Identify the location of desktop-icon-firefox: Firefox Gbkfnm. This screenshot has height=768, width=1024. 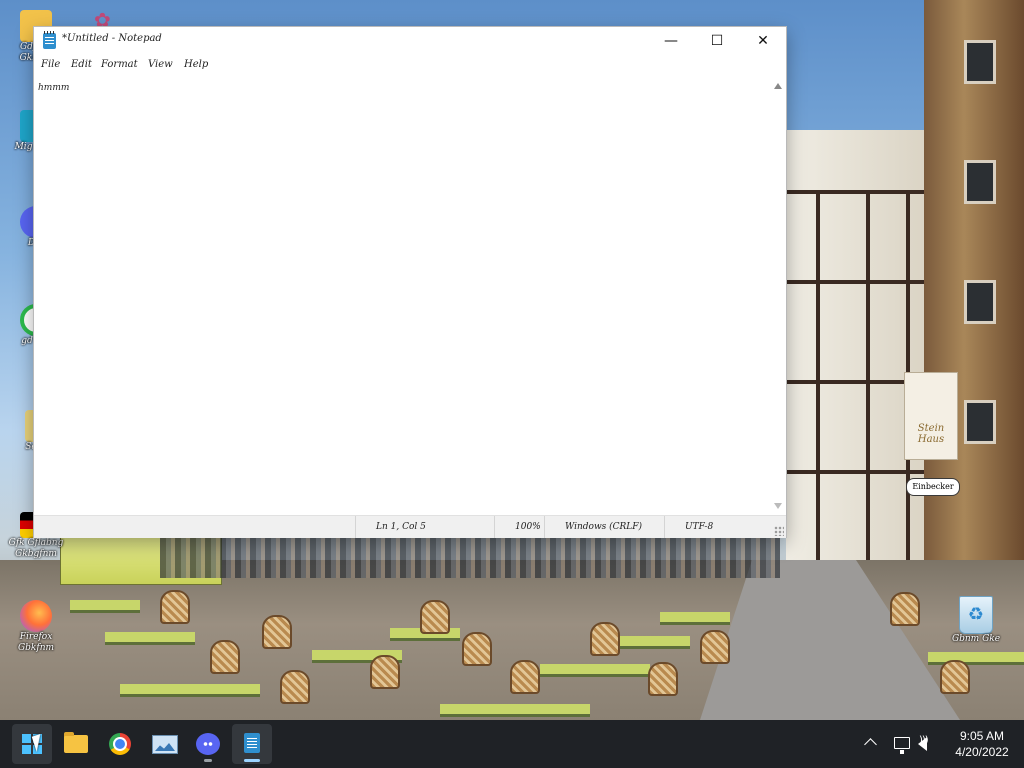
(36, 627).